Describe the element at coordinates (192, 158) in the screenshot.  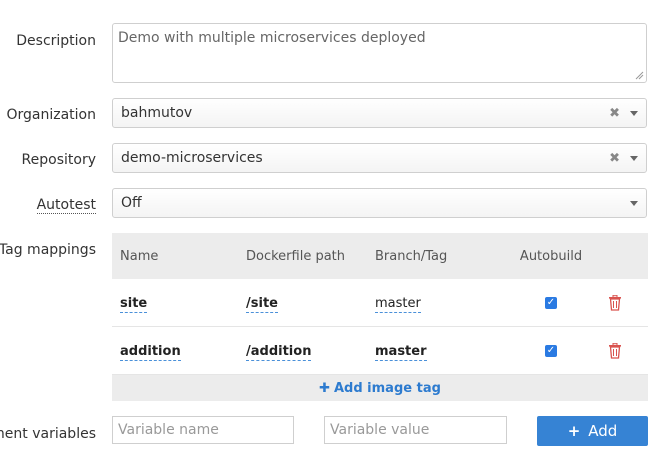
I see `repository-value: demo-microservices` at that location.